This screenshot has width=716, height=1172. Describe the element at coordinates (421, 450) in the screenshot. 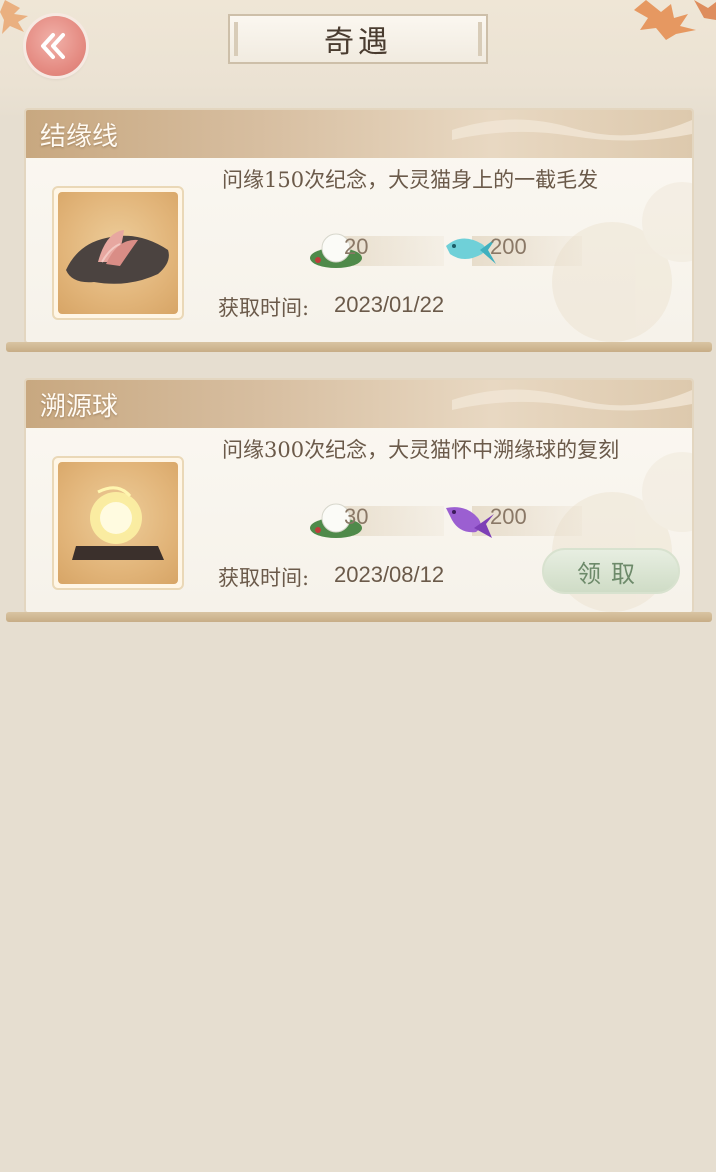

I see `card-description: 问缘300次纪念，大灵猫怀中溯缘球的复刻` at that location.